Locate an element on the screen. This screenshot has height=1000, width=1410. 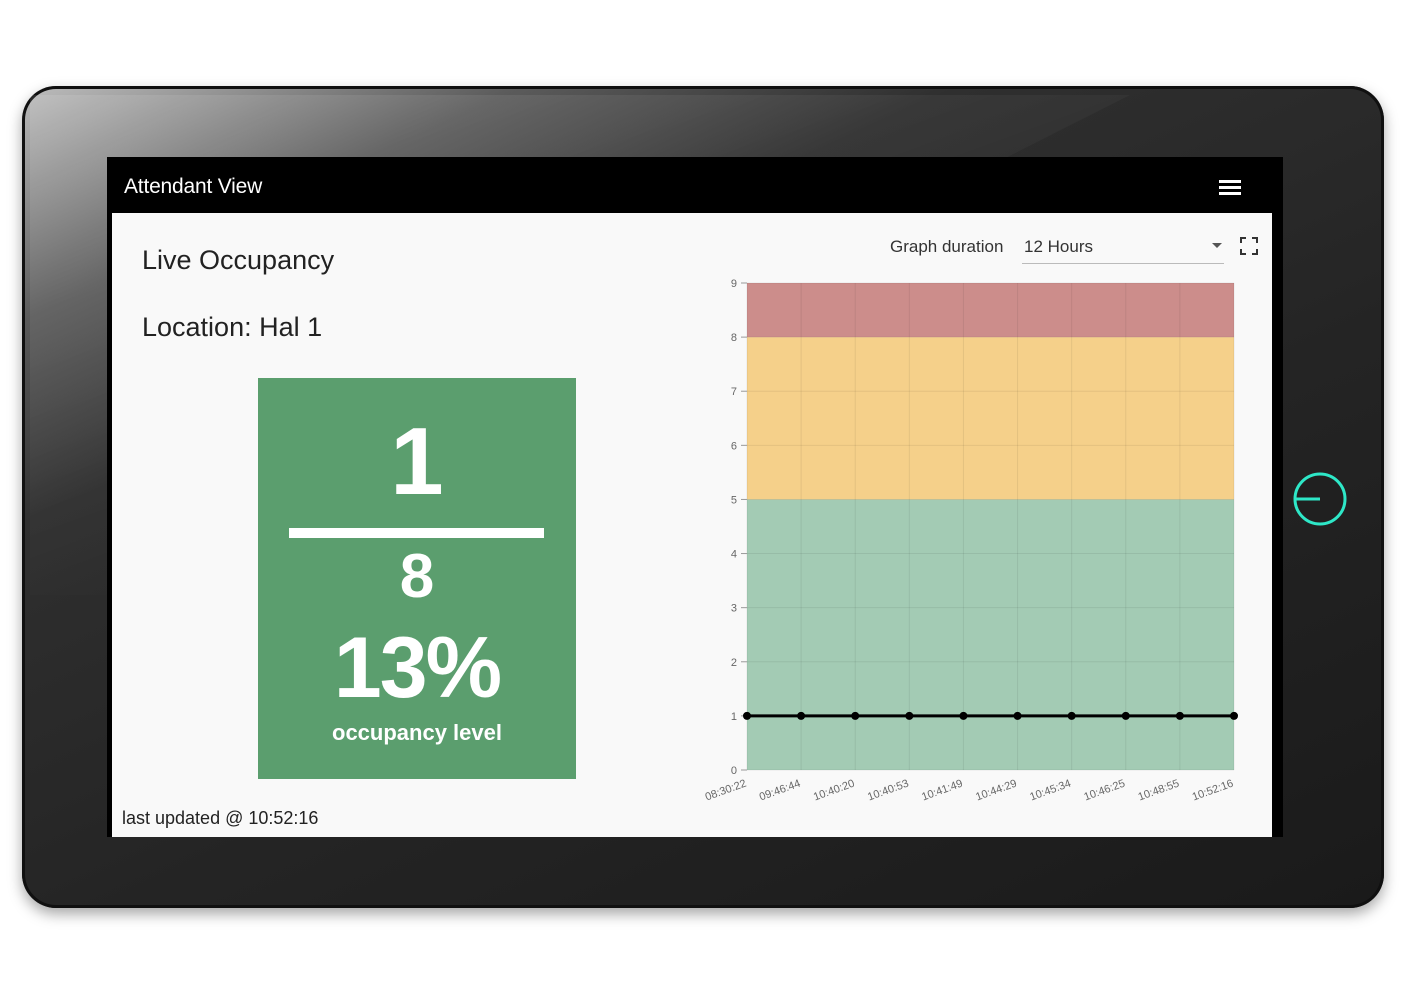
y-tick-label: 0 is located at coordinates (734, 771).